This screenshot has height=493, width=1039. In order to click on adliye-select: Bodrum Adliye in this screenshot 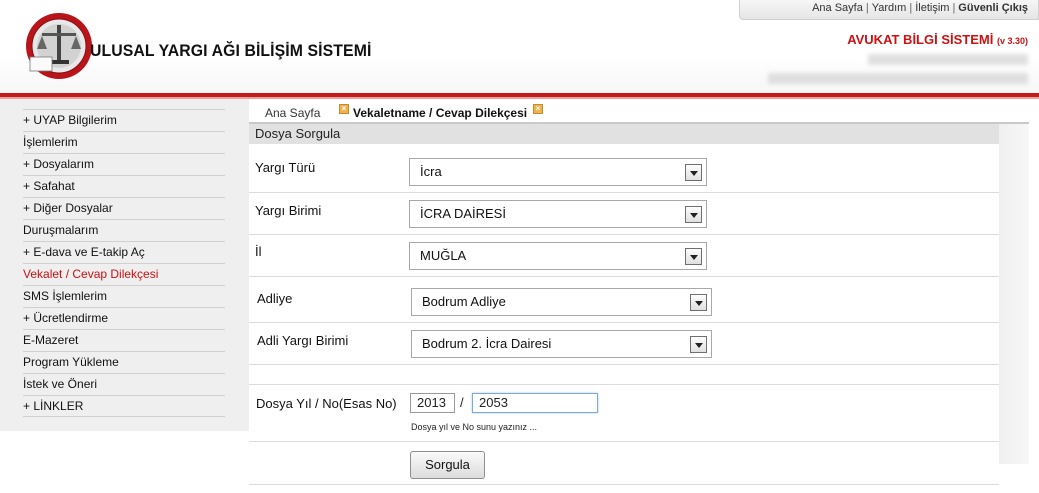, I will do `click(561, 302)`.